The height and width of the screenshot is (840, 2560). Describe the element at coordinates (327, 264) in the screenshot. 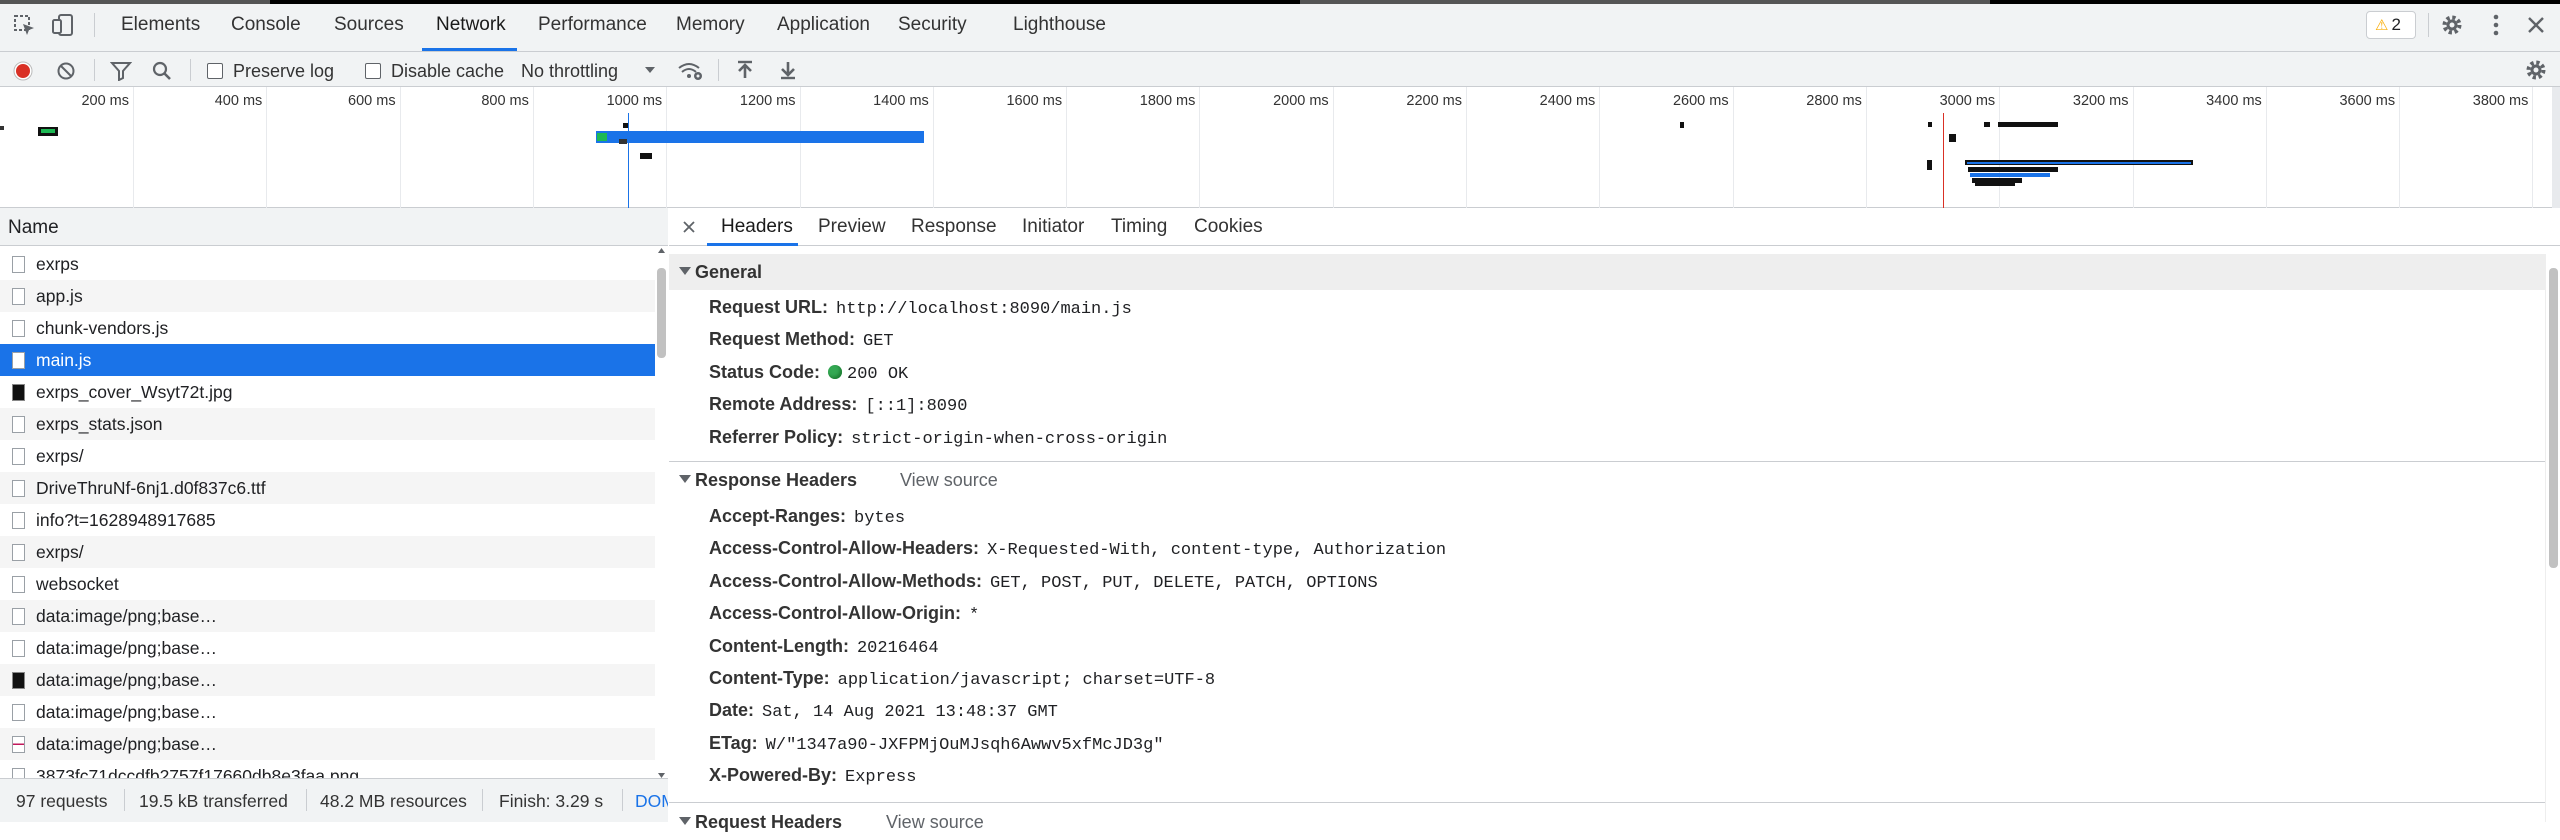

I see `request-row: exrps` at that location.